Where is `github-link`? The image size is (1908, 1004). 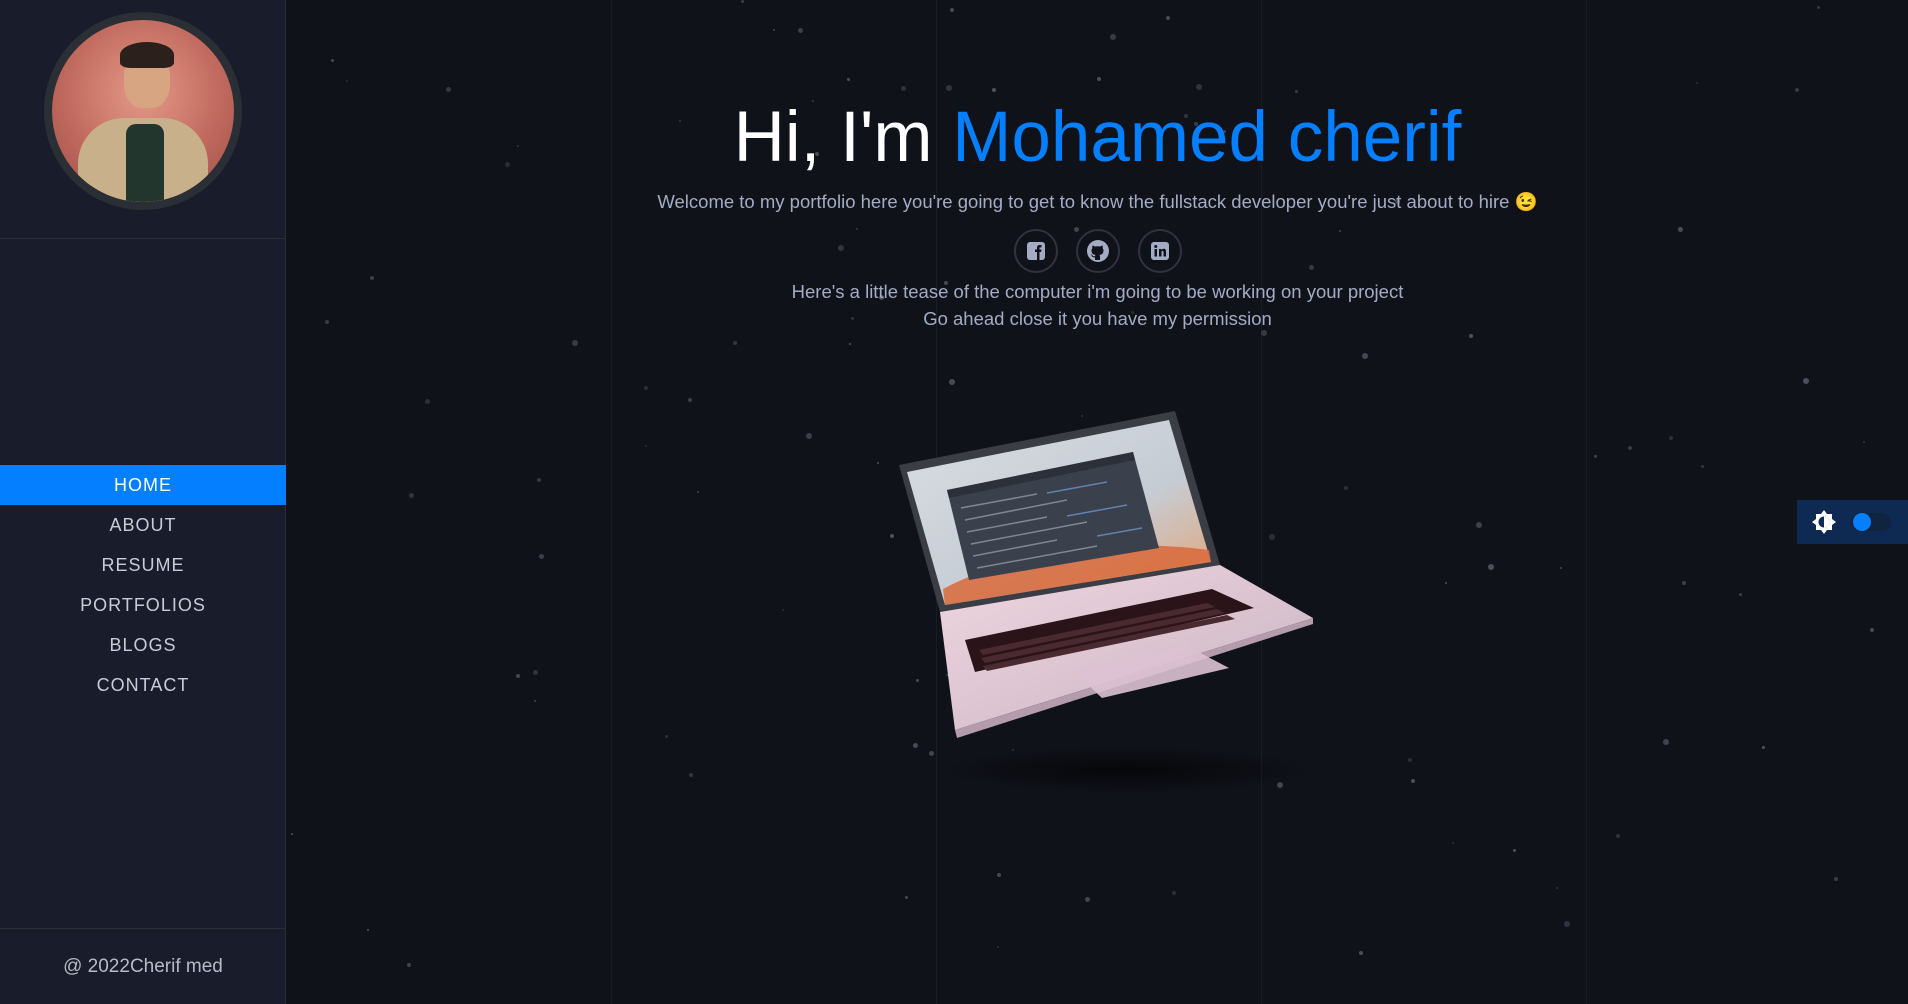
github-link is located at coordinates (1097, 251).